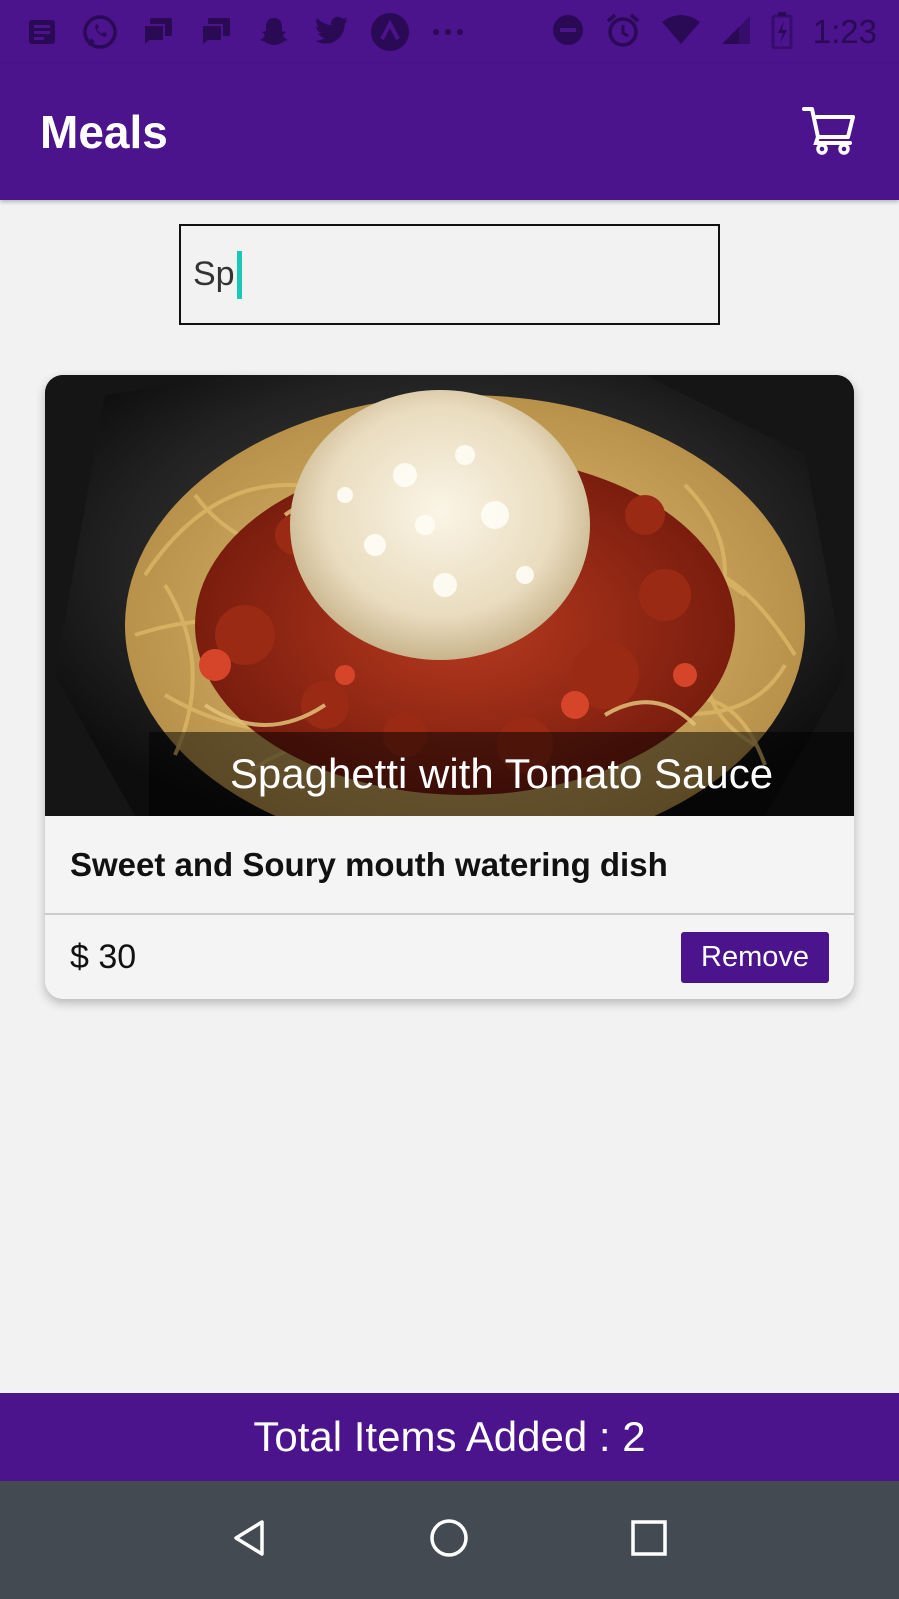  What do you see at coordinates (501, 774) in the screenshot?
I see `meal-title: Spaghetti with Tomato Sauce` at bounding box center [501, 774].